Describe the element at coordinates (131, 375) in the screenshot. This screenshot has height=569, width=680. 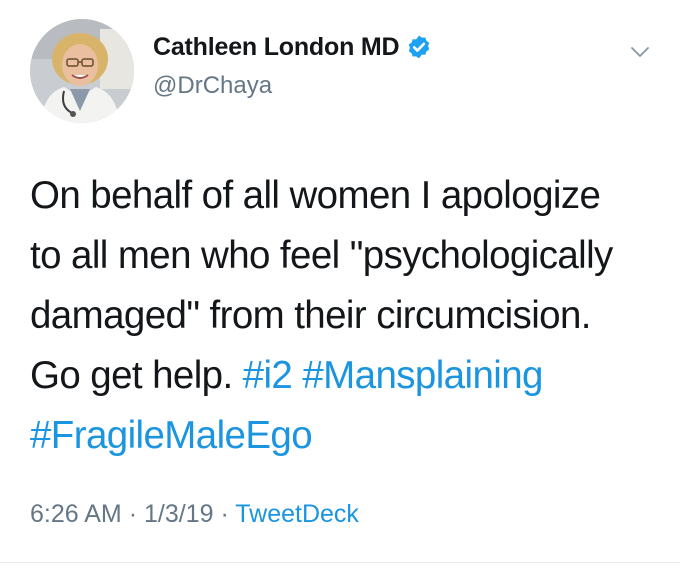
I see `tweet-text-fragment: Go get help.` at that location.